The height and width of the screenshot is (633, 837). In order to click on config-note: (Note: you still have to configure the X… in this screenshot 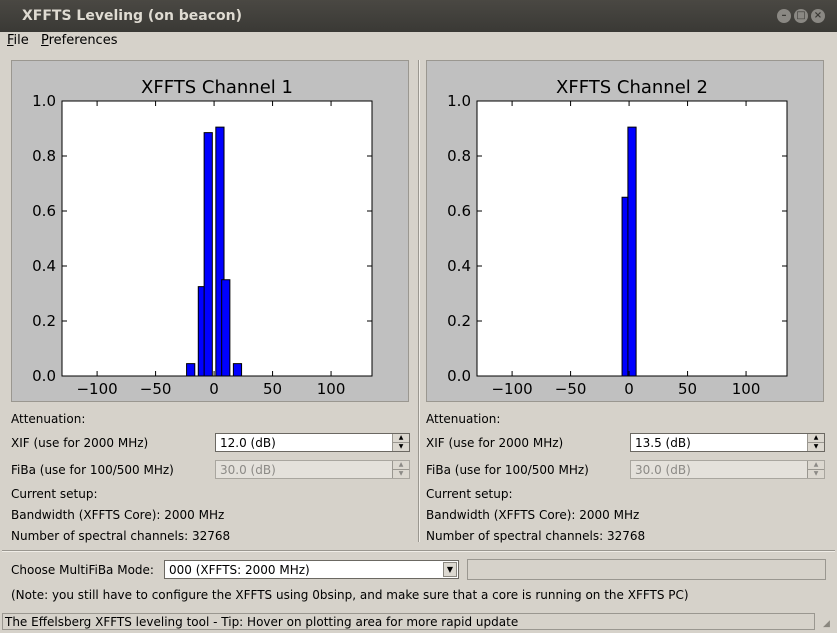, I will do `click(350, 595)`.